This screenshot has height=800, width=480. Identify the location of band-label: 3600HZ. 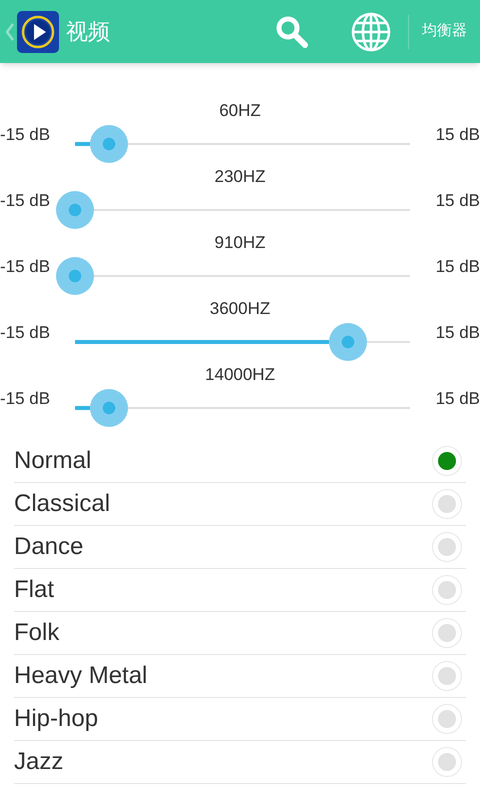
(240, 309).